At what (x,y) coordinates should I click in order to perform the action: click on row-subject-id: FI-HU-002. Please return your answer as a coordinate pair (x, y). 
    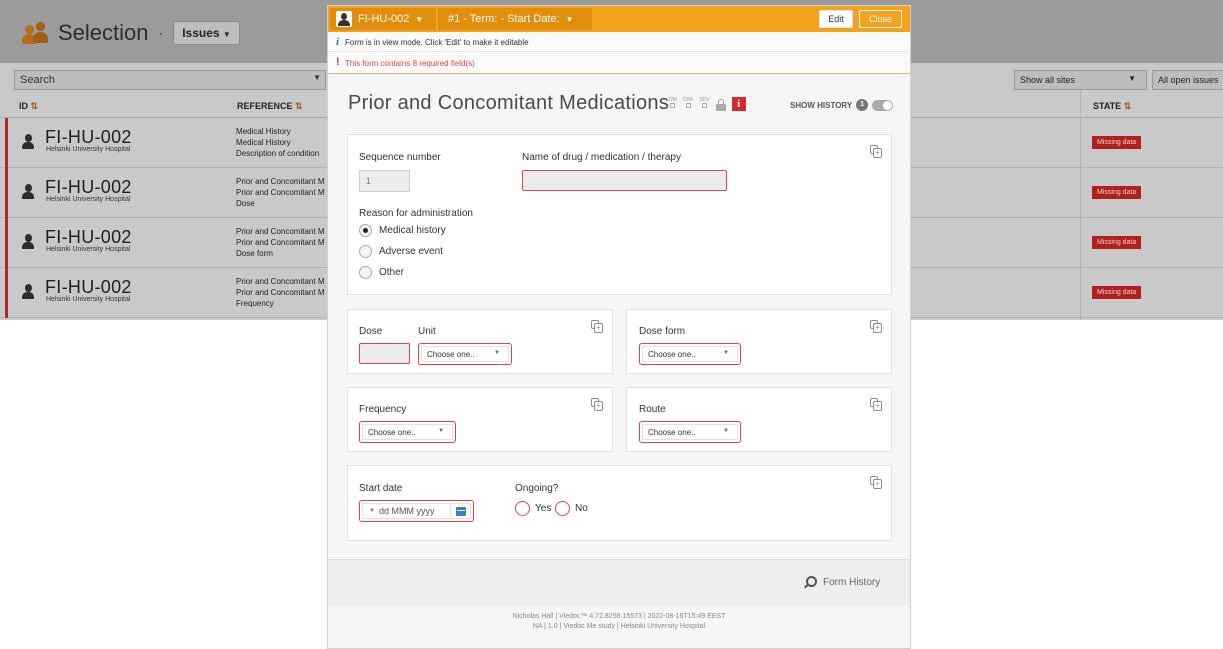
    Looking at the image, I should click on (88, 187).